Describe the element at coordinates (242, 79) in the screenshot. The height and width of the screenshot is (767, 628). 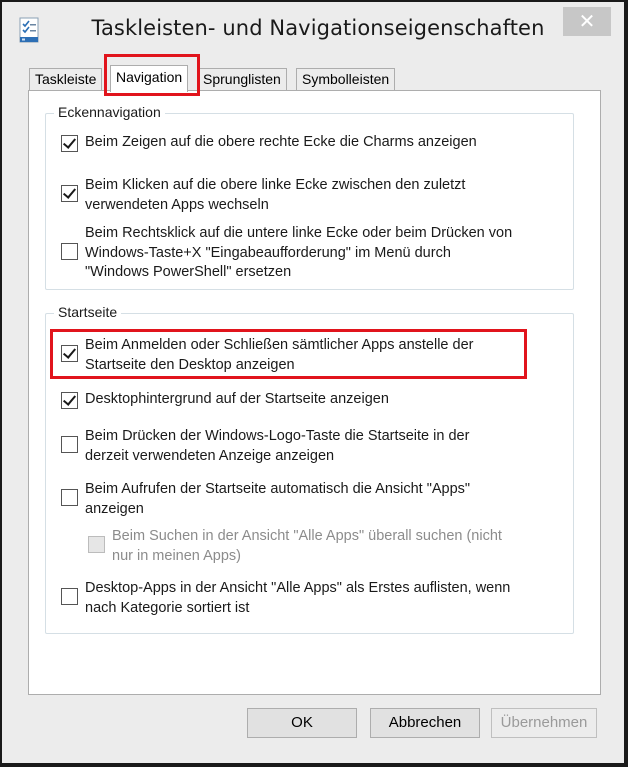
I see `tab-sprunglisten: Sprunglisten` at that location.